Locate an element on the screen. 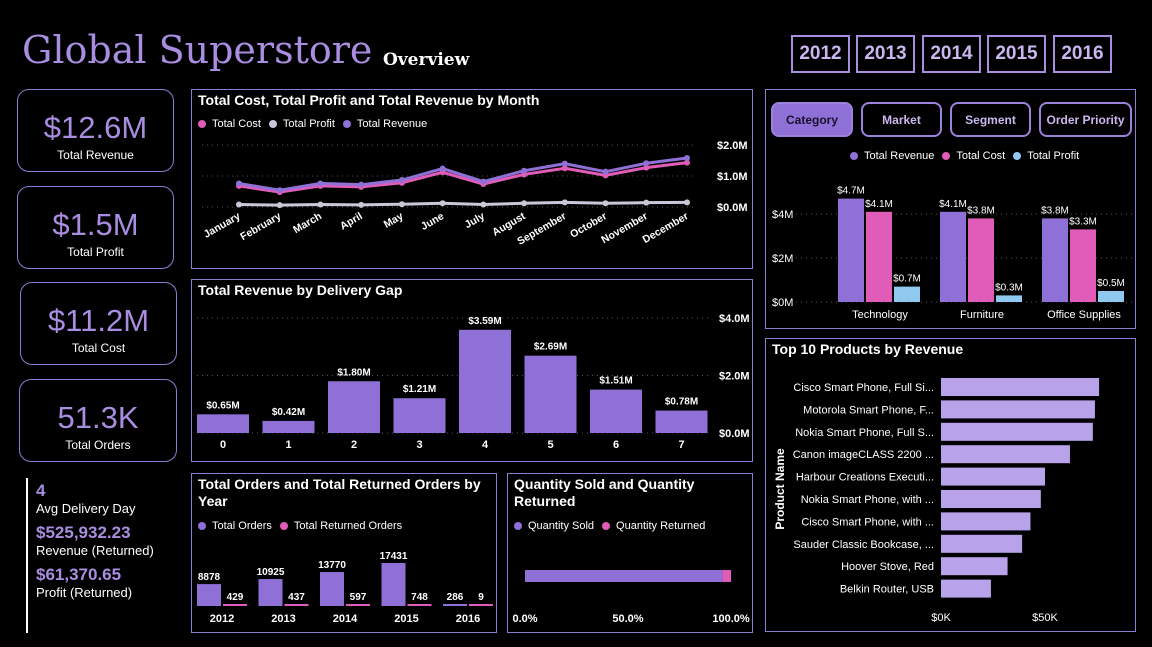 The image size is (1152, 647). data-label: $4.7M is located at coordinates (851, 191).